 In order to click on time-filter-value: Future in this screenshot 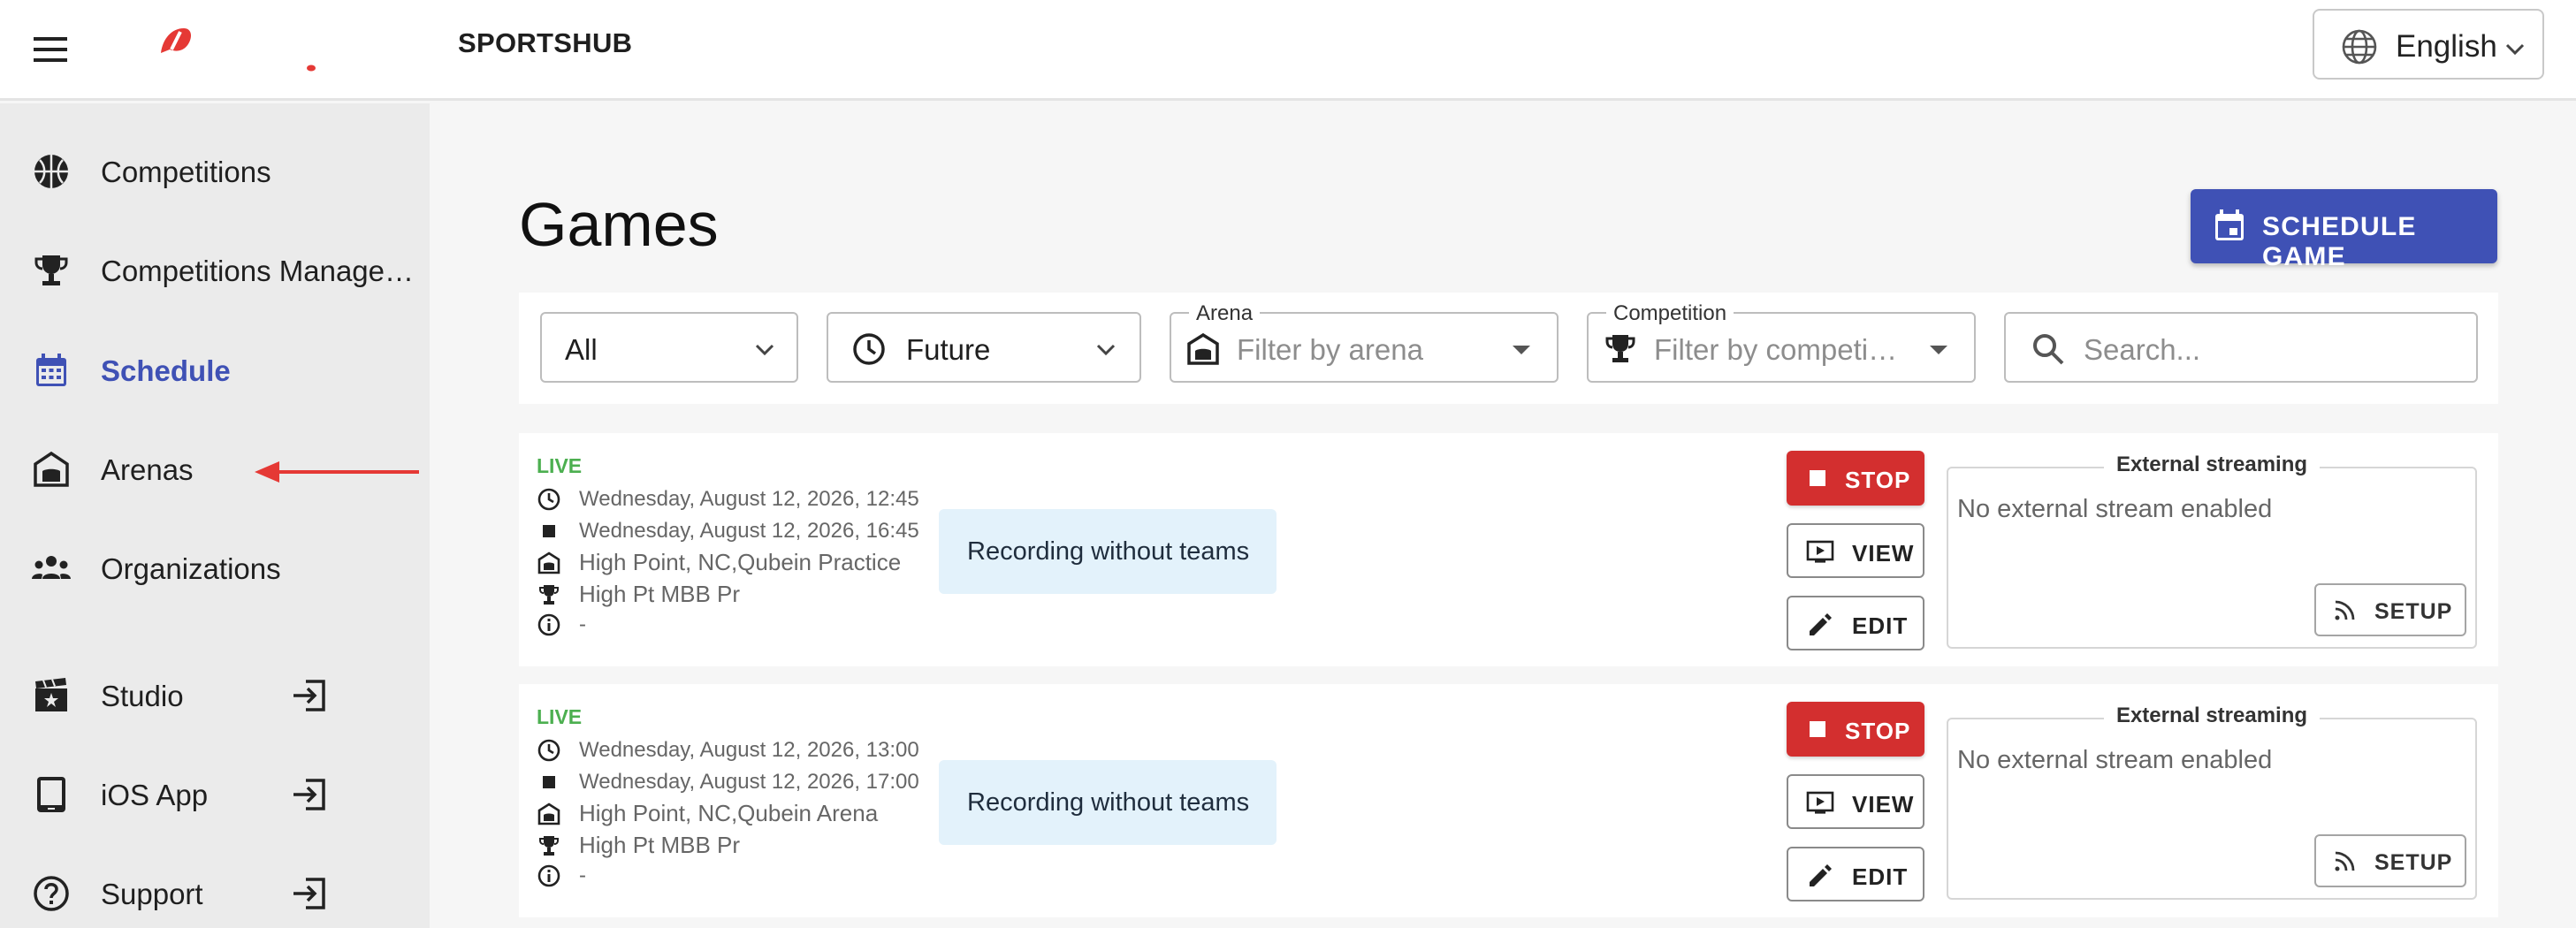, I will do `click(948, 349)`.